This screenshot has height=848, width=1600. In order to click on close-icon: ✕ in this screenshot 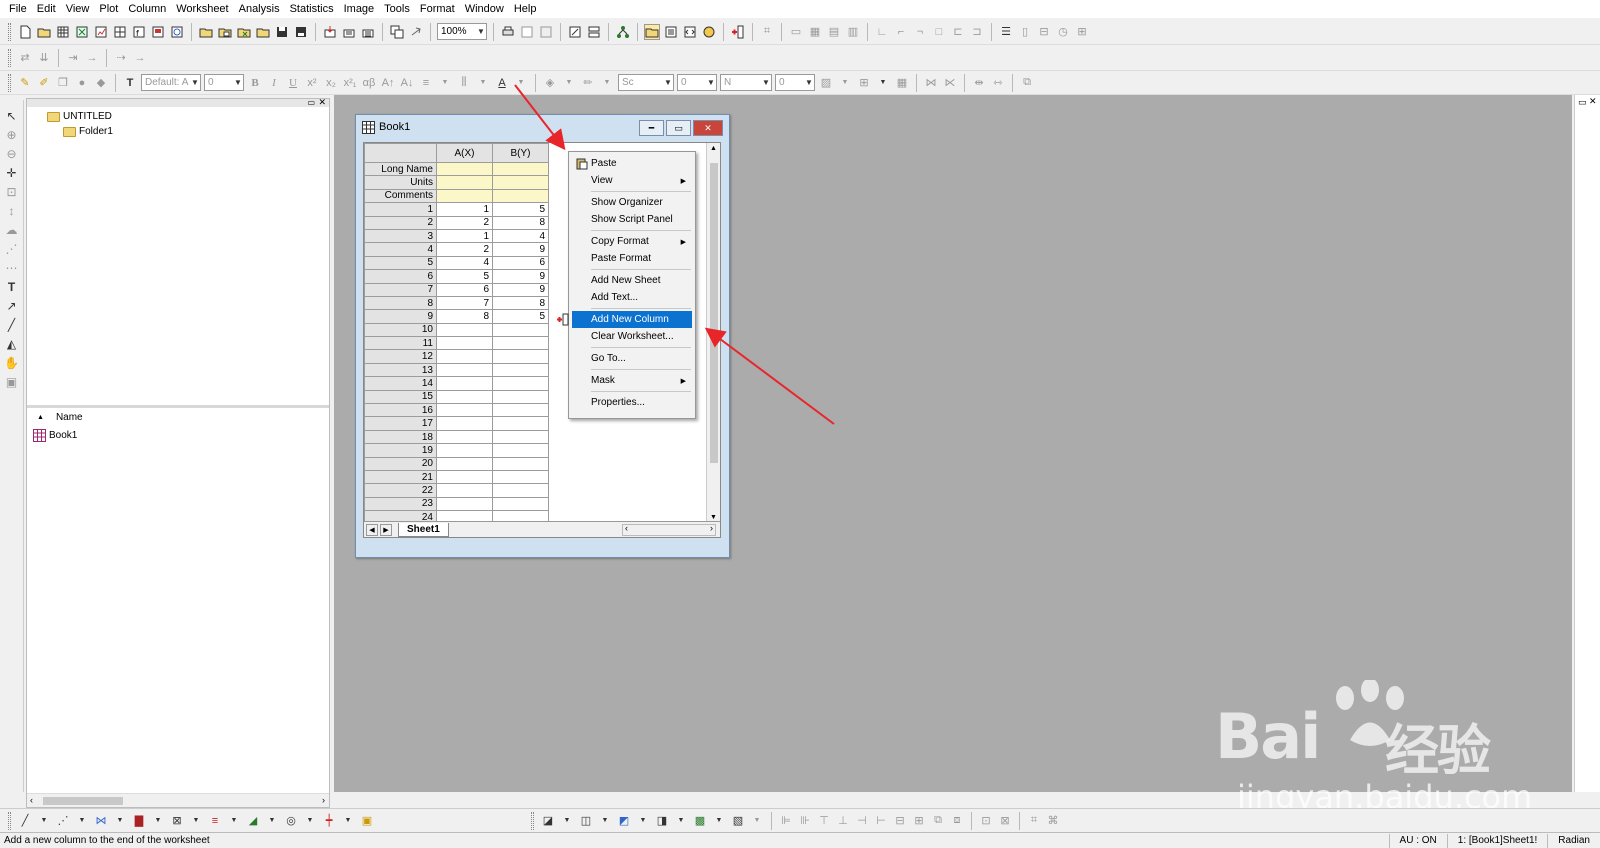, I will do `click(708, 128)`.